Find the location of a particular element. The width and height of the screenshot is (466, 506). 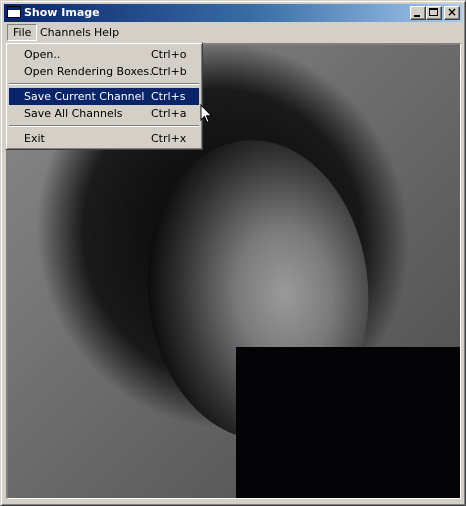

close-icon: × is located at coordinates (452, 12).